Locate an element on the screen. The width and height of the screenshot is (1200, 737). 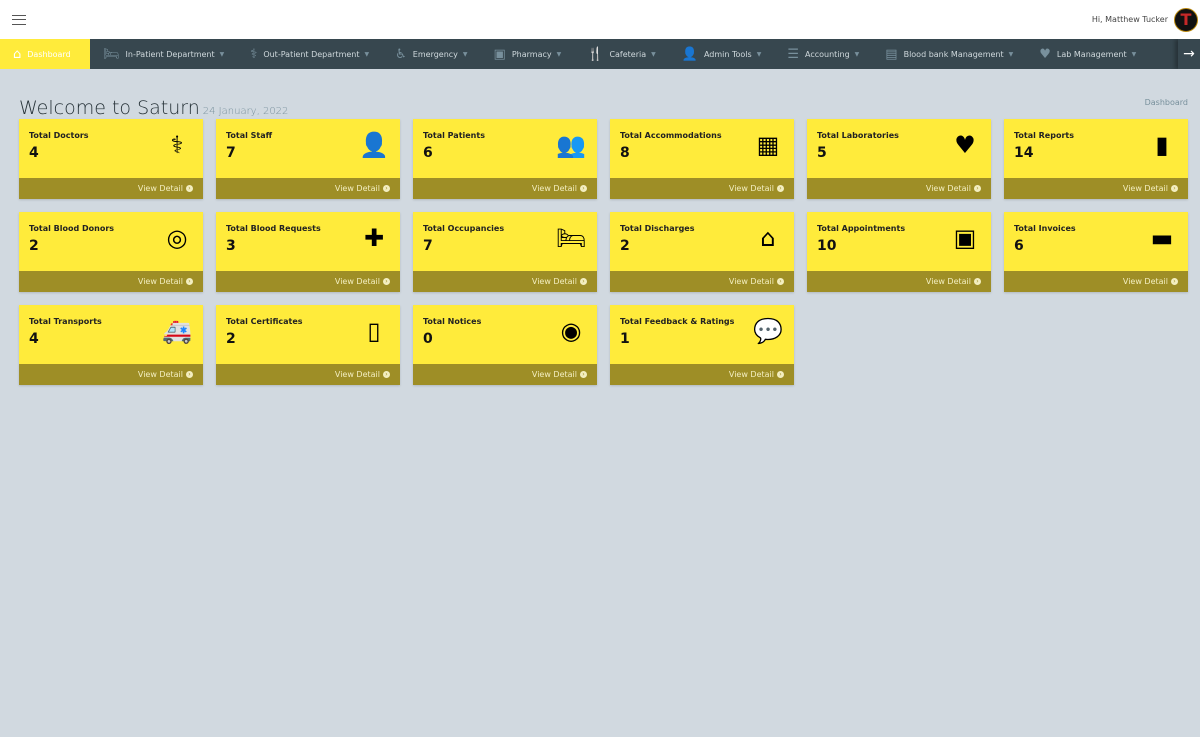
top-bar: Hi, Matthew Tucker T is located at coordinates (600, 19).